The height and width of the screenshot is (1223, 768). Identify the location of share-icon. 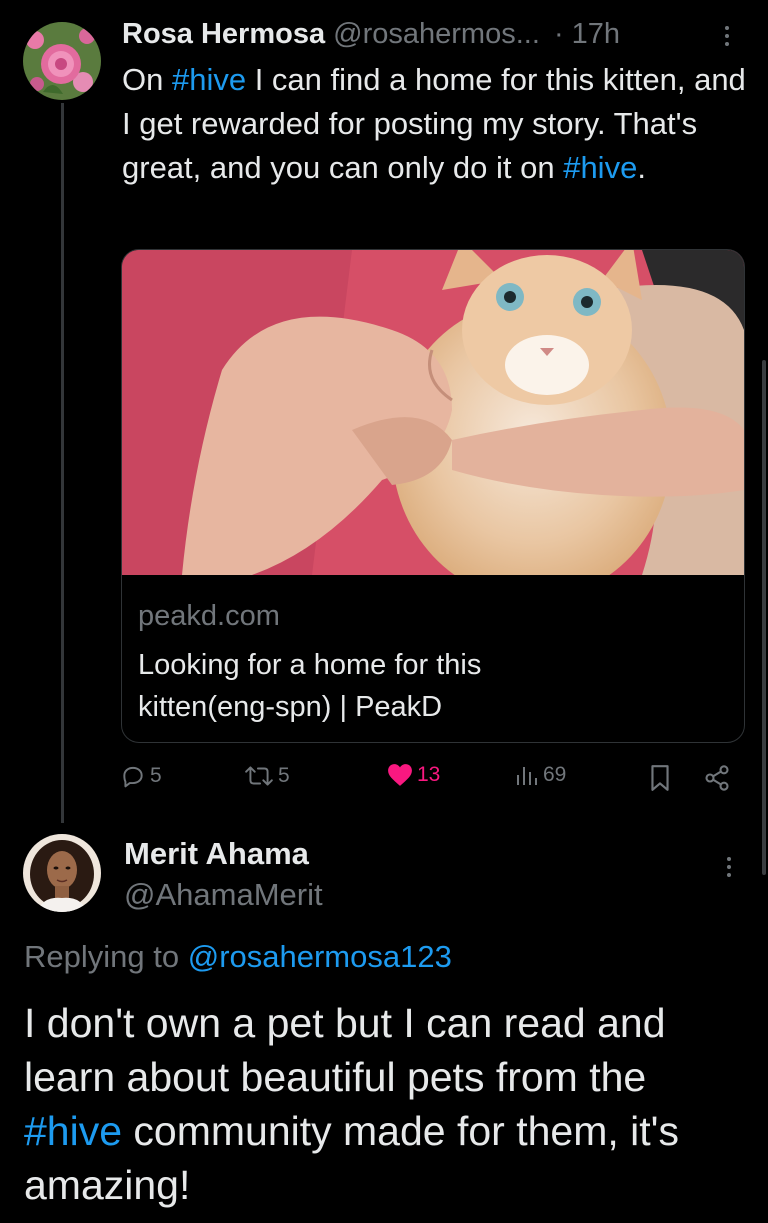
(717, 778).